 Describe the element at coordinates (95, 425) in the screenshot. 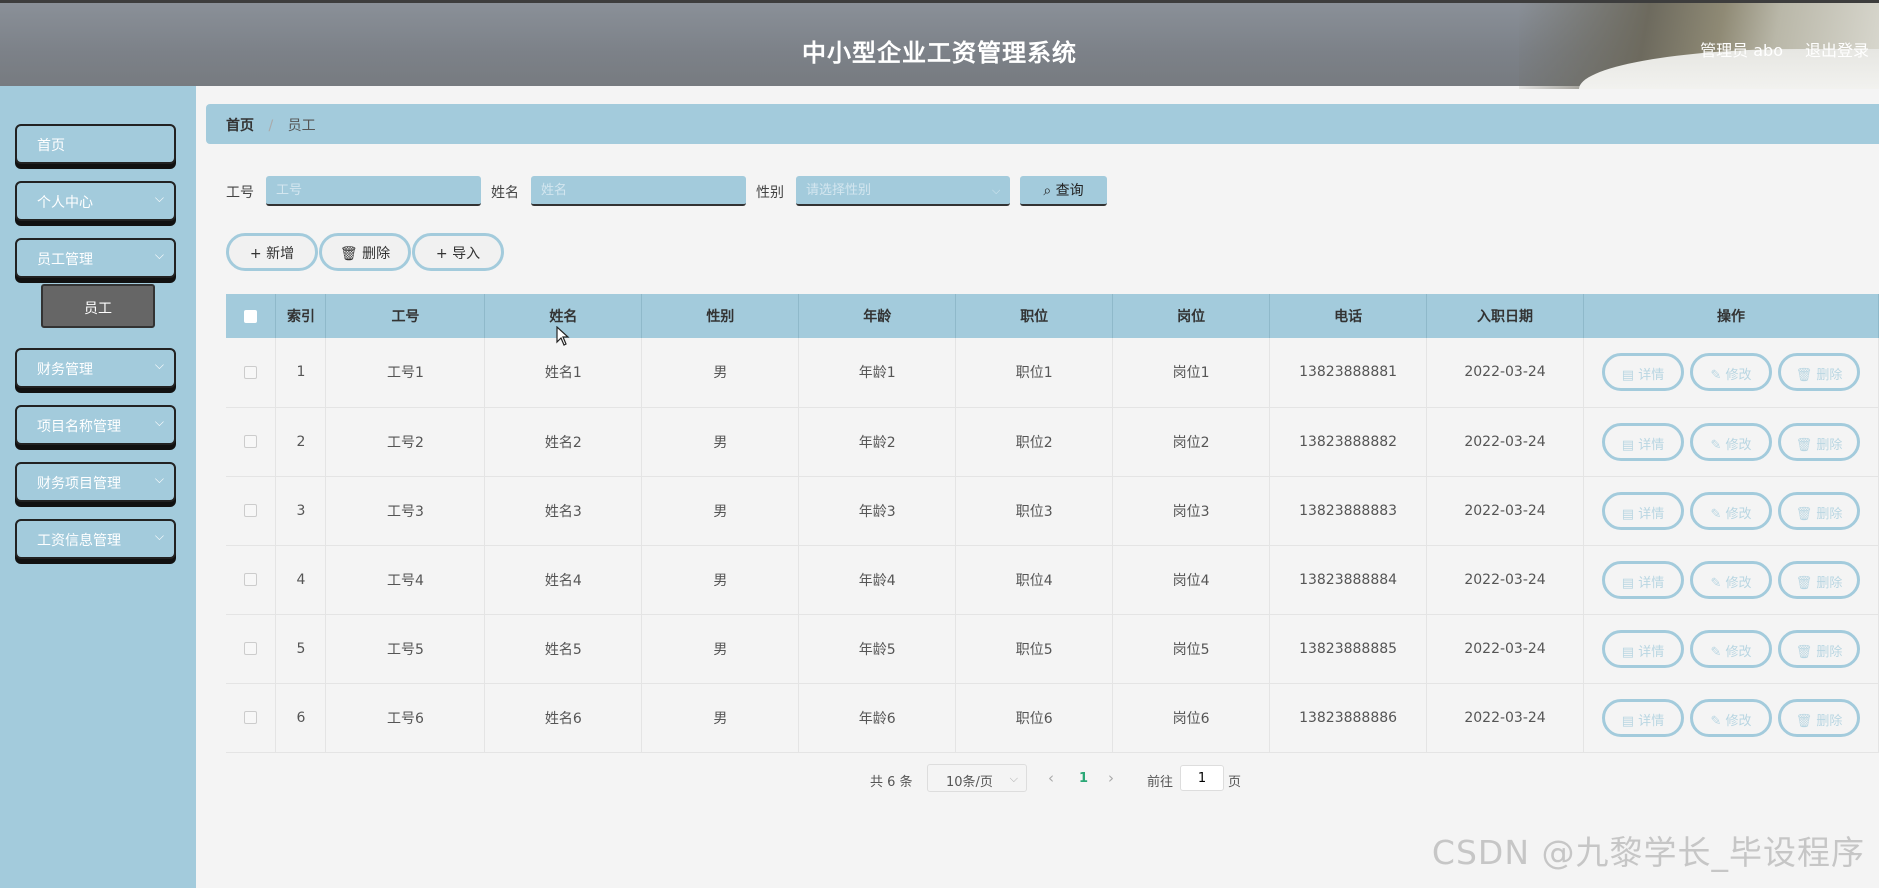

I see `sidebar-item-project-name-management: 项目名称管理 ⌵` at that location.